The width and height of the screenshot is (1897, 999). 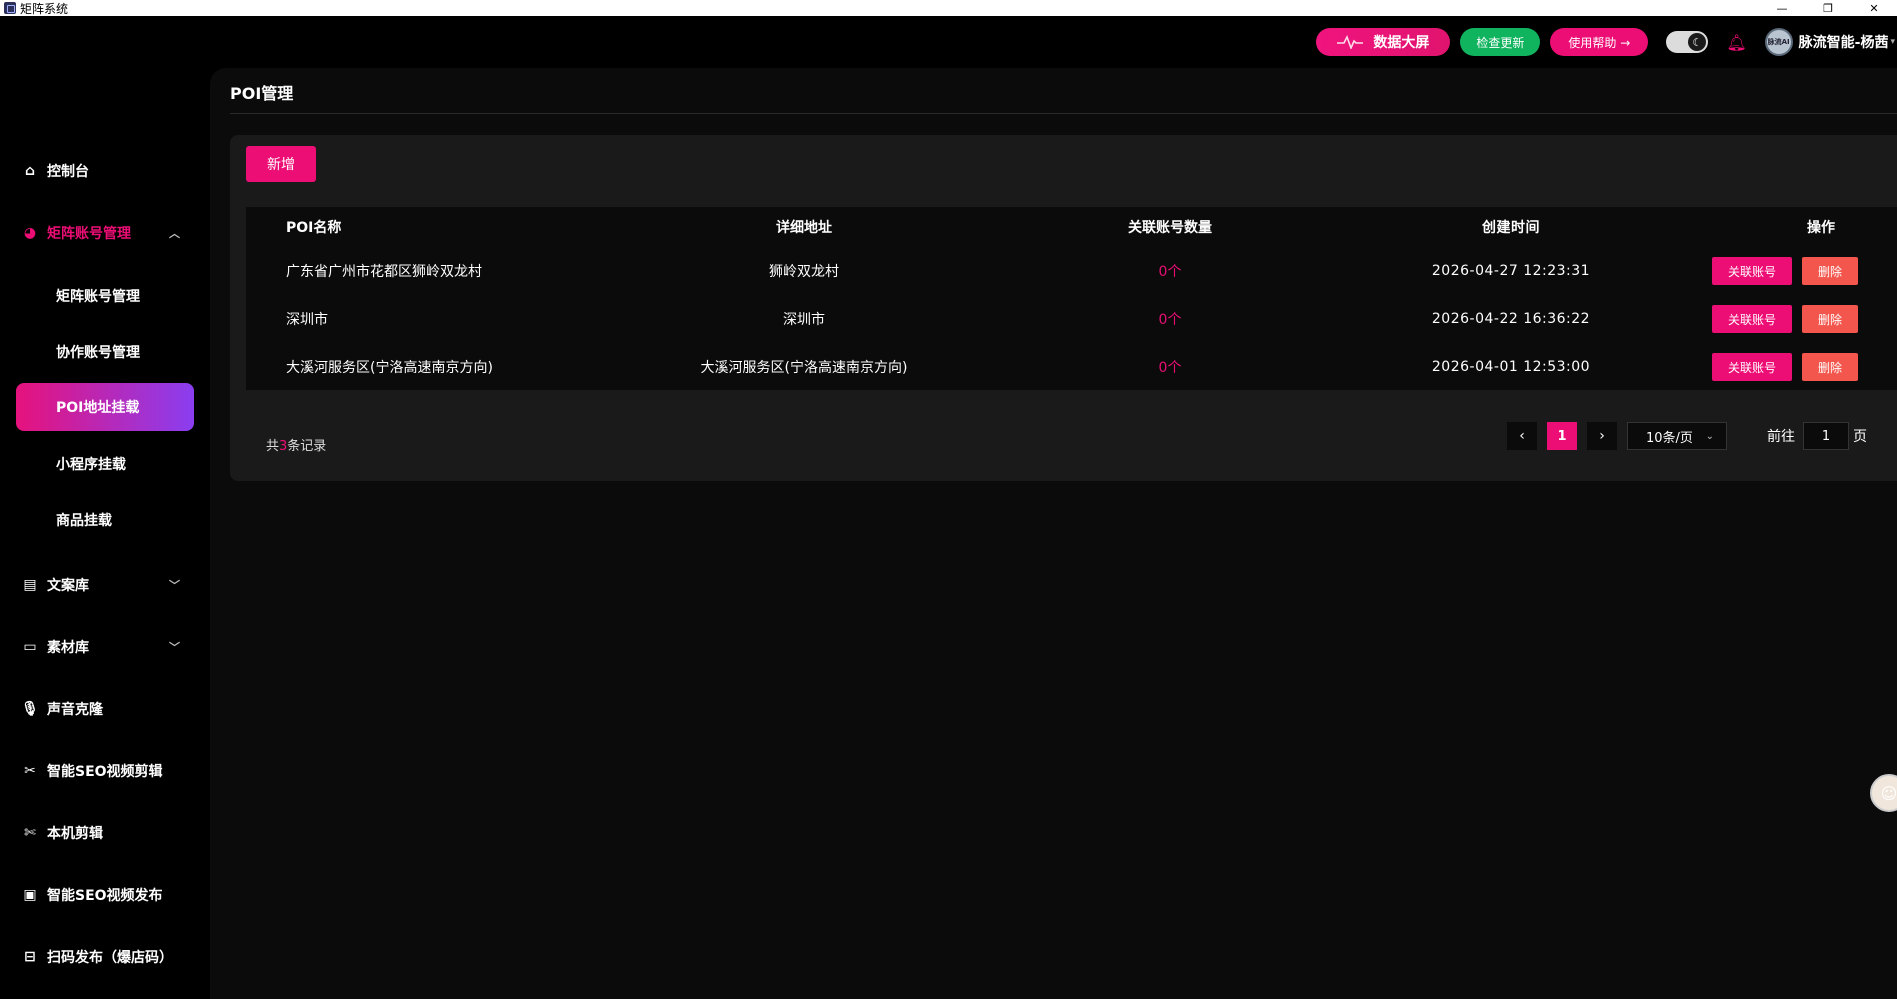 I want to click on pagination: ‹ 1 › 10条/页 ⌄ 前往 1 页, so click(x=1687, y=436).